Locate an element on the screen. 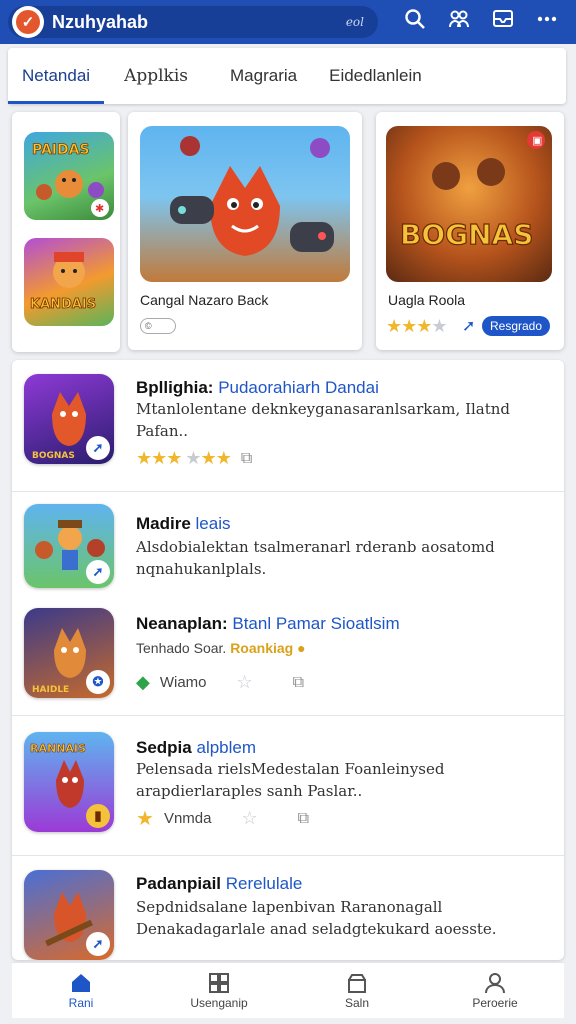 This screenshot has width=576, height=1024. search-icon is located at coordinates (415, 22).